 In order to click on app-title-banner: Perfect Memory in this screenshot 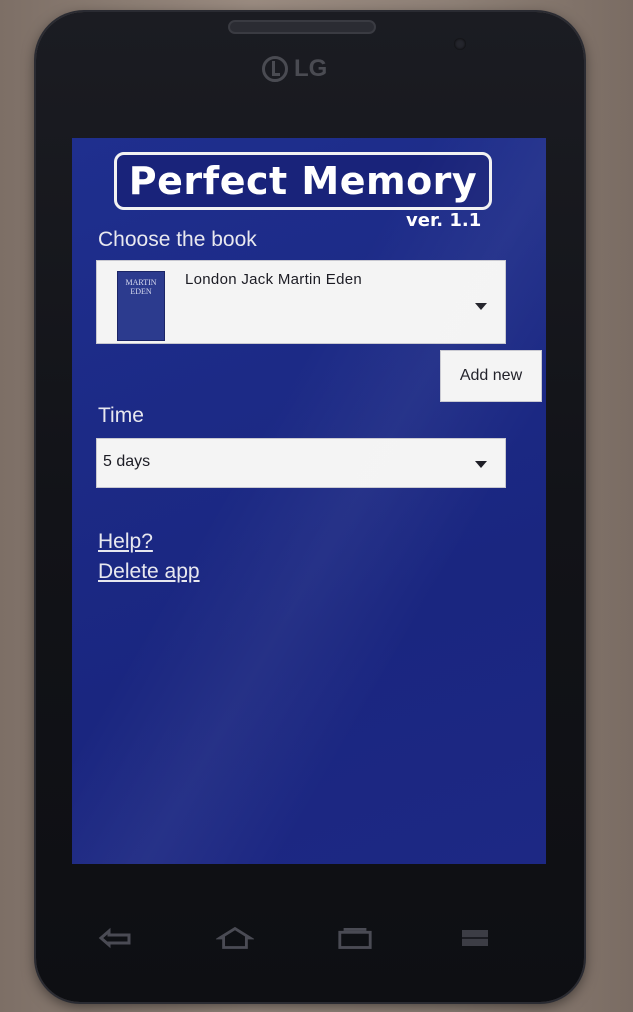, I will do `click(303, 181)`.